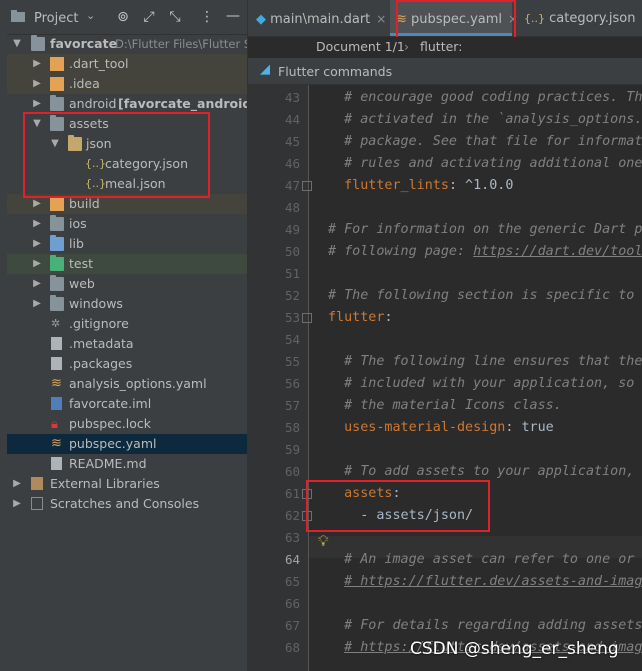  I want to click on tree-item-label: favorcate, so click(84, 43).